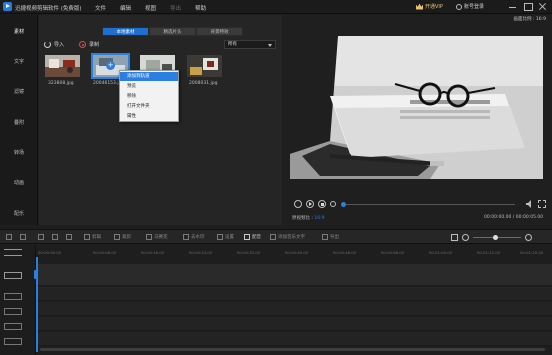 This screenshot has width=552, height=355. I want to click on aspect-ratio-selector: 画面比例 : 16:9, so click(530, 19).